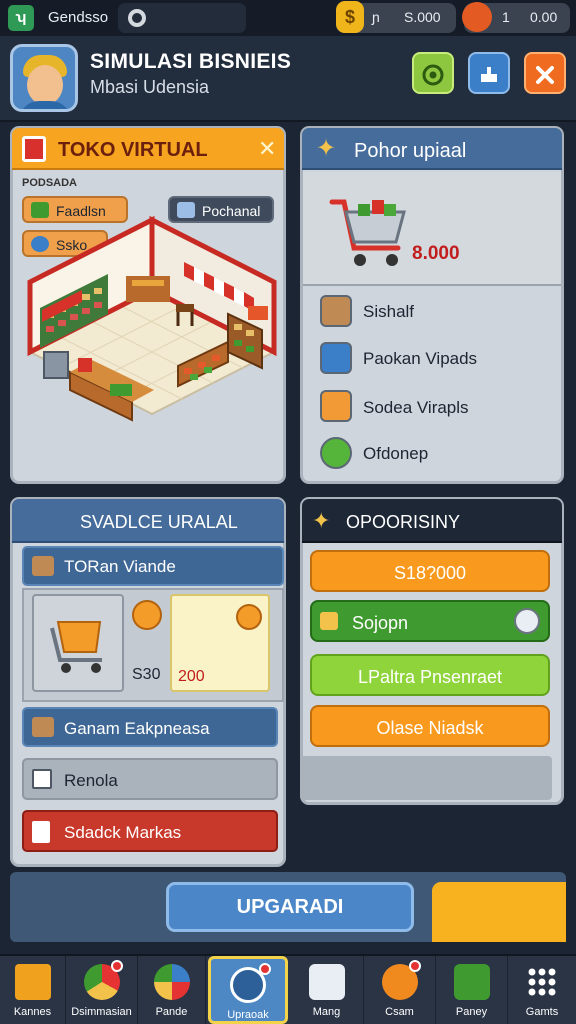 This screenshot has width=576, height=1024. I want to click on list-item-label: Ofdonep, so click(396, 453).